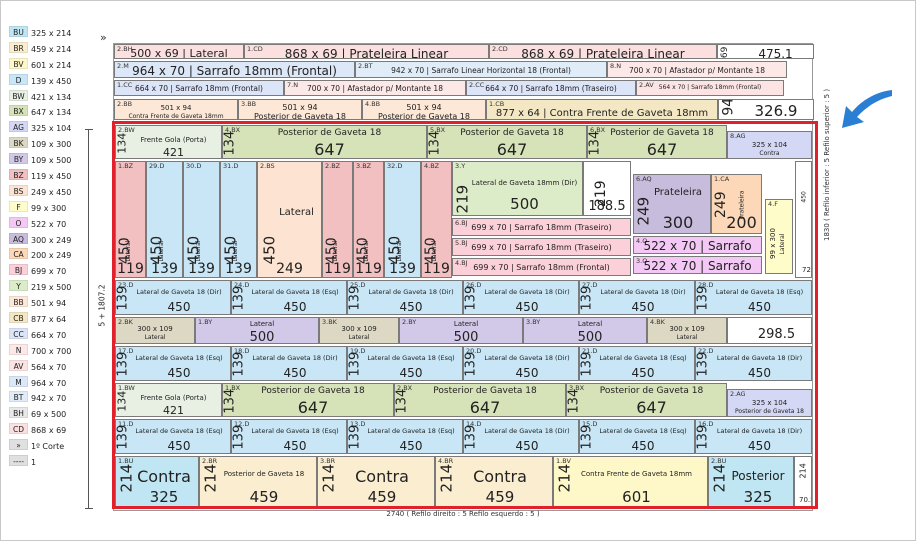 Image resolution: width=916 pixels, height=541 pixels. I want to click on cut-piece: 7.N 700 x 70 | Afastador p/ Montante 18, so click(375, 88).